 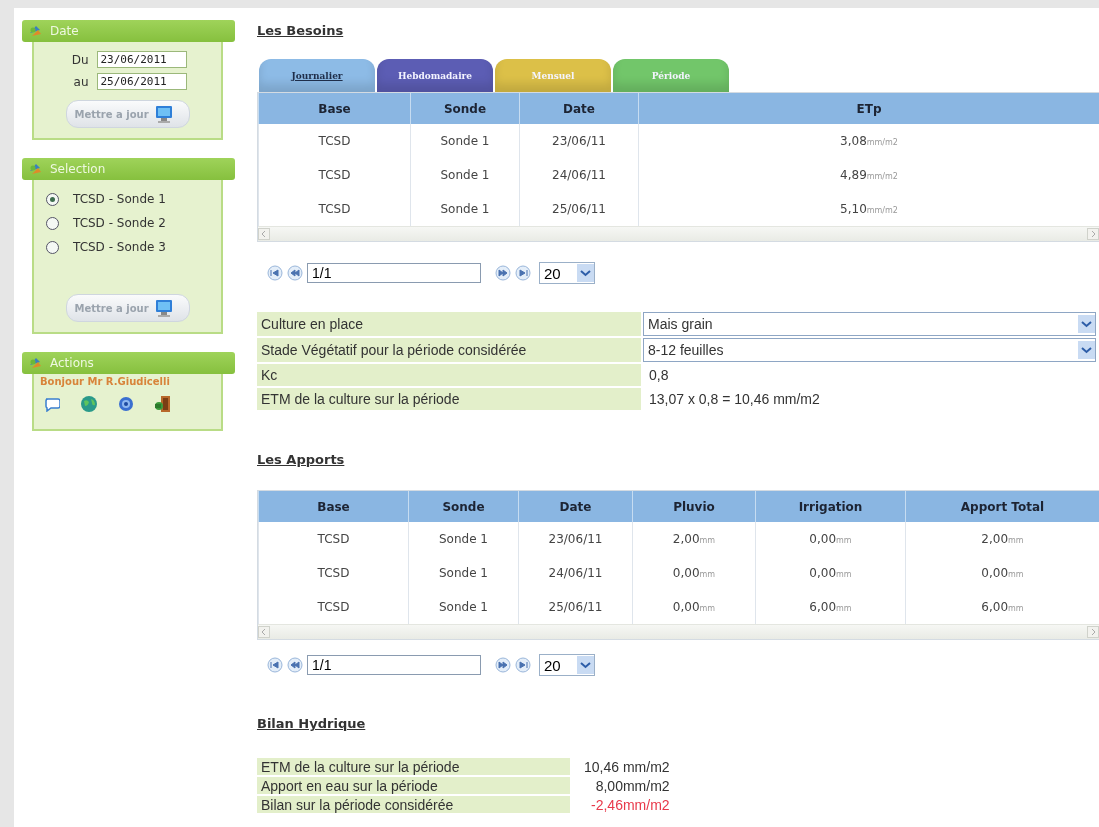 What do you see at coordinates (449, 399) in the screenshot?
I see `form-label: ETM de la culture sur la période` at bounding box center [449, 399].